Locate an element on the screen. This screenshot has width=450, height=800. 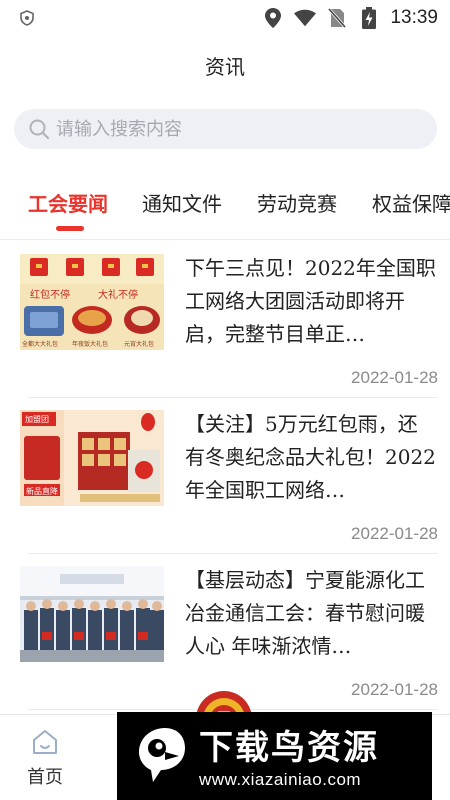
image-caption: 大礼不停 is located at coordinates (118, 294).